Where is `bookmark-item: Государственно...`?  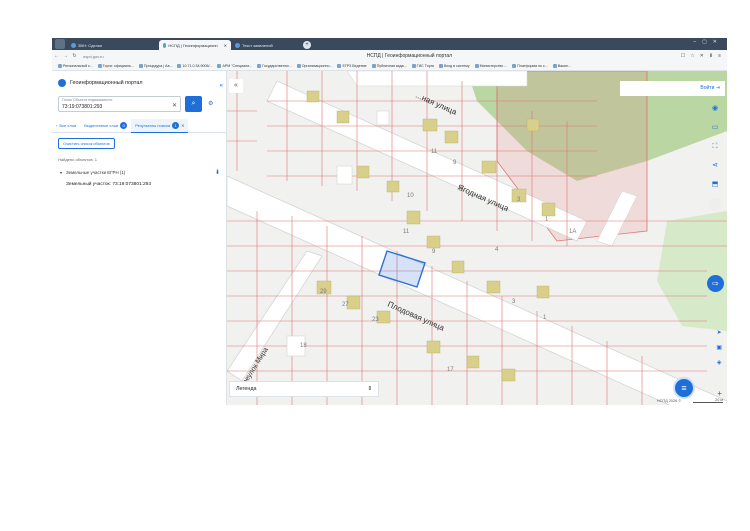
bookmark-item: Государственно... is located at coordinates (274, 66).